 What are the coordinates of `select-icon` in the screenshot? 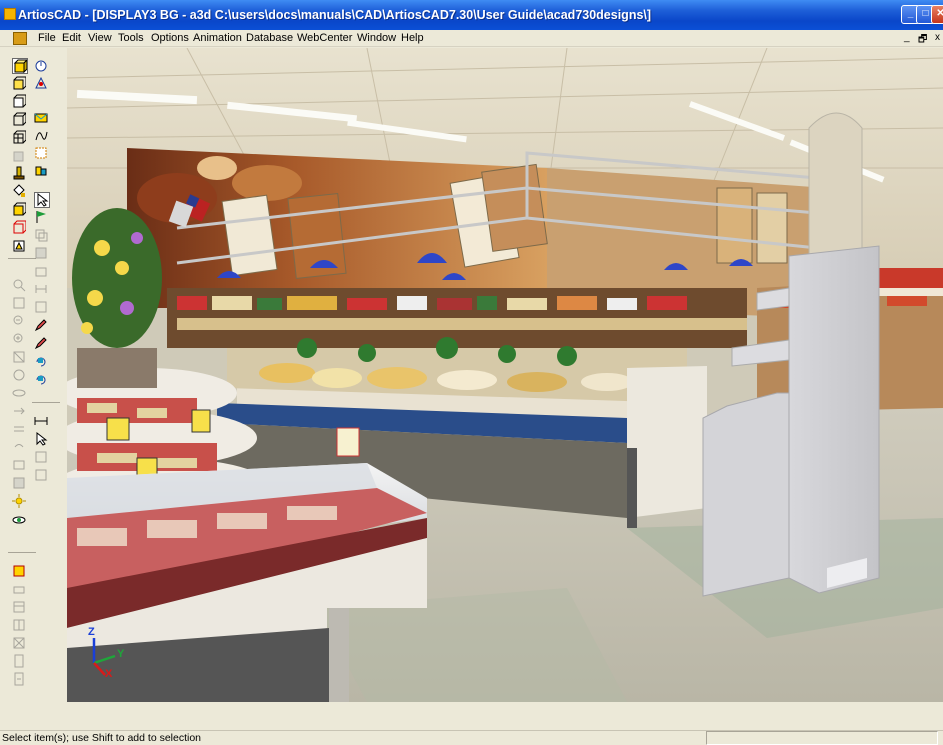 It's located at (42, 200).